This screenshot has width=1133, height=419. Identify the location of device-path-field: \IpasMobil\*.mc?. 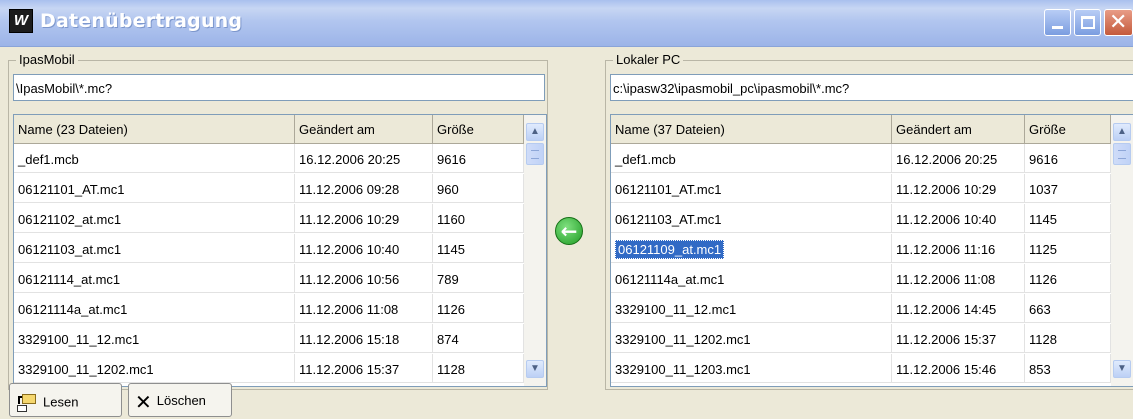
(279, 87).